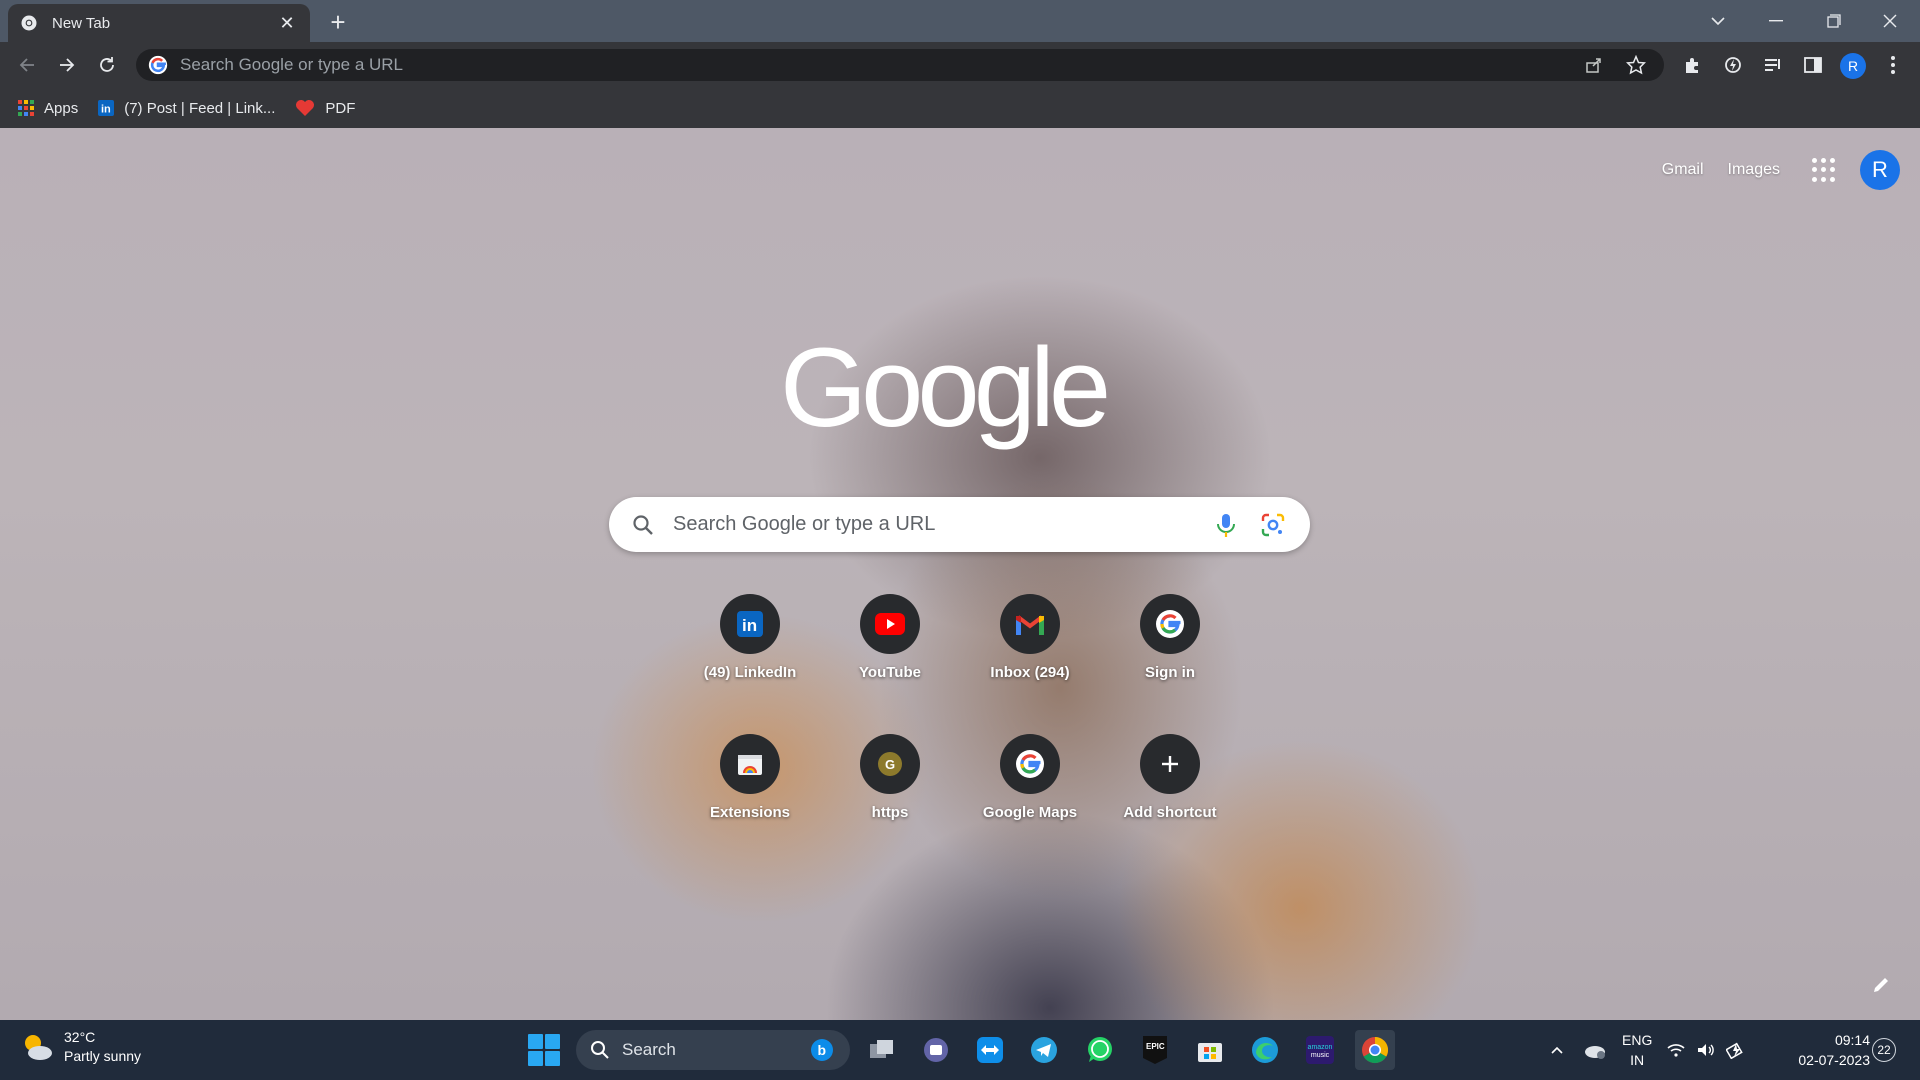  I want to click on taskbar-search-box: b, so click(713, 1050).